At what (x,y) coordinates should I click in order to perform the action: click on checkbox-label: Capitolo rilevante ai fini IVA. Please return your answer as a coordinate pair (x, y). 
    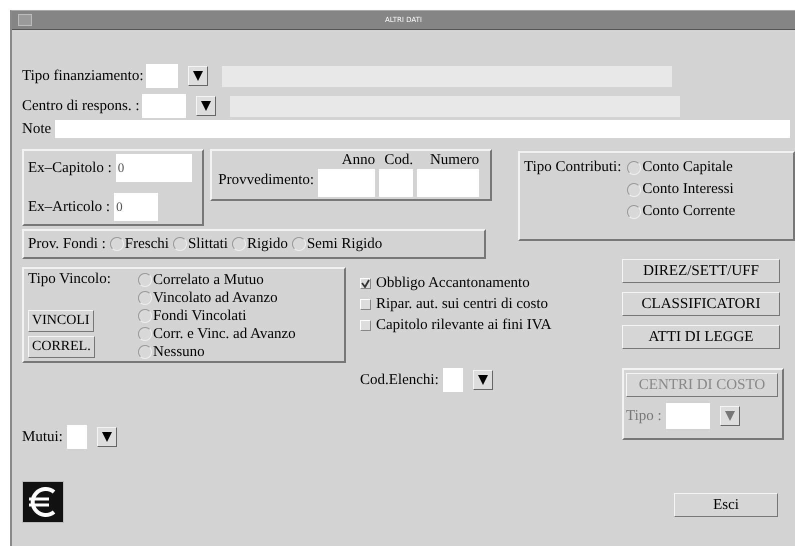
    Looking at the image, I should click on (464, 325).